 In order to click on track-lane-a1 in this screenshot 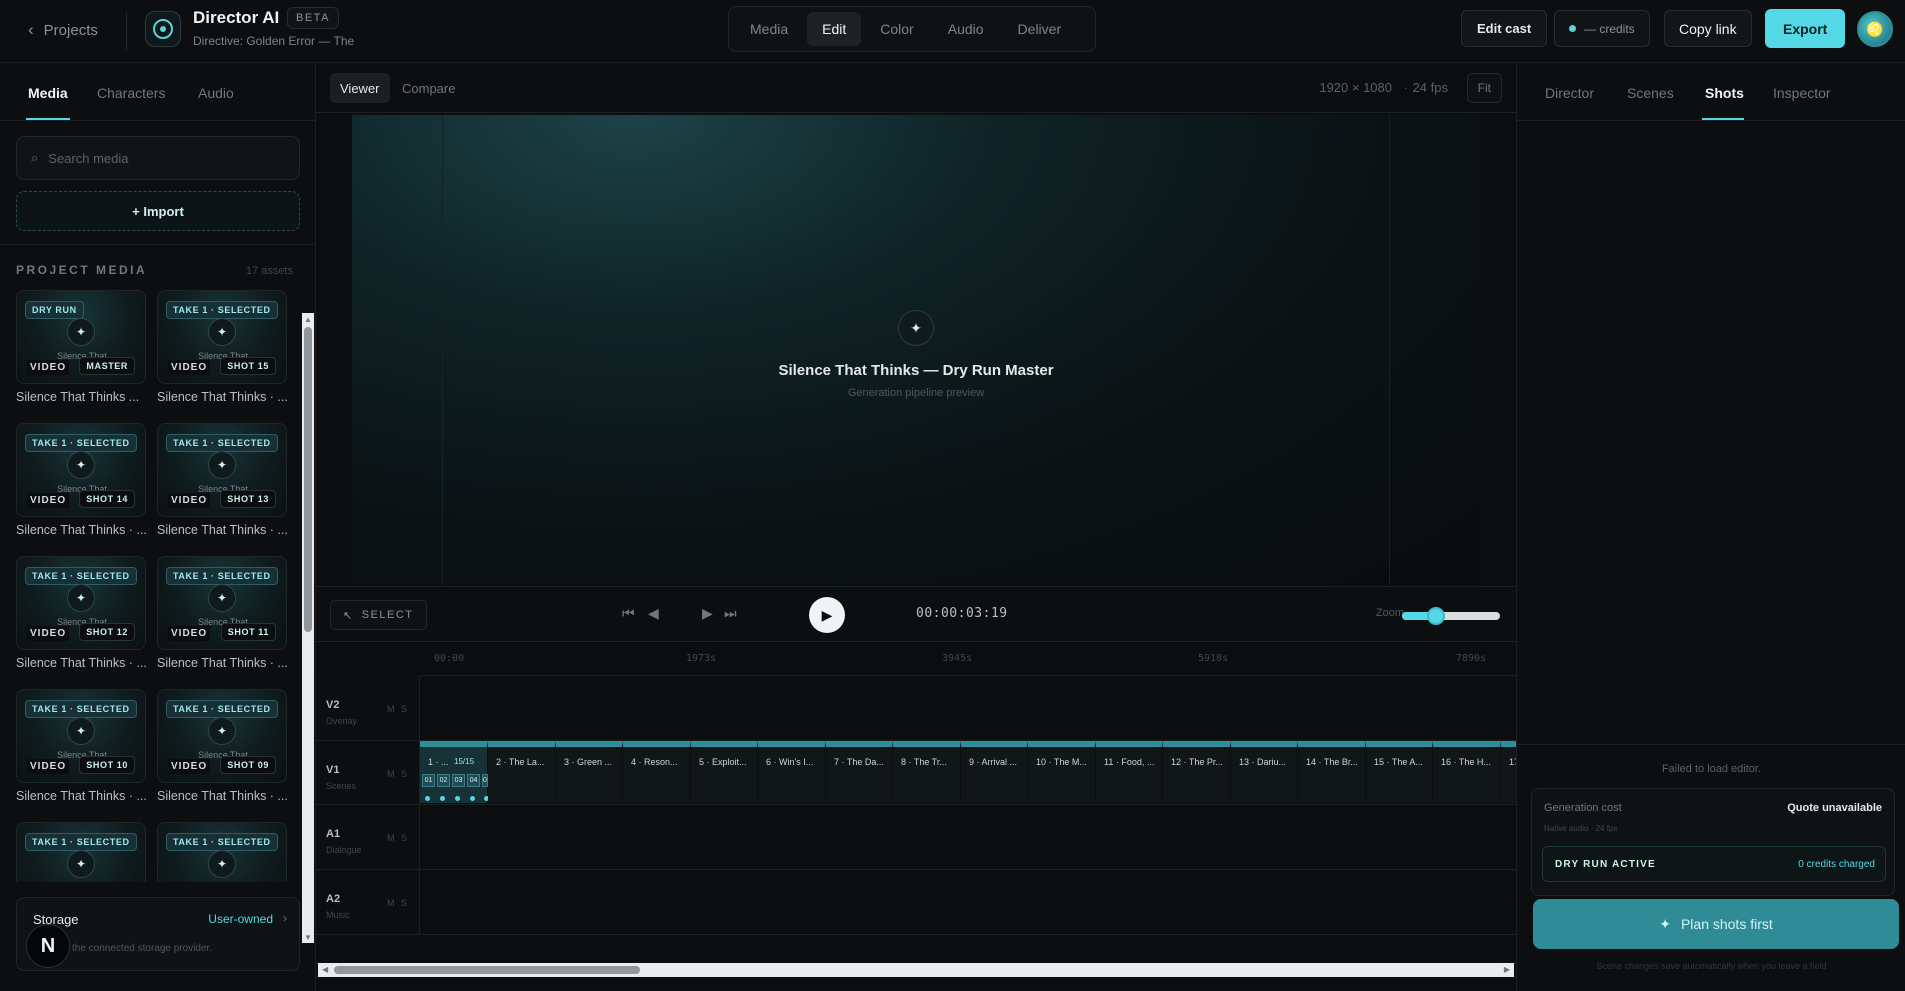, I will do `click(968, 837)`.